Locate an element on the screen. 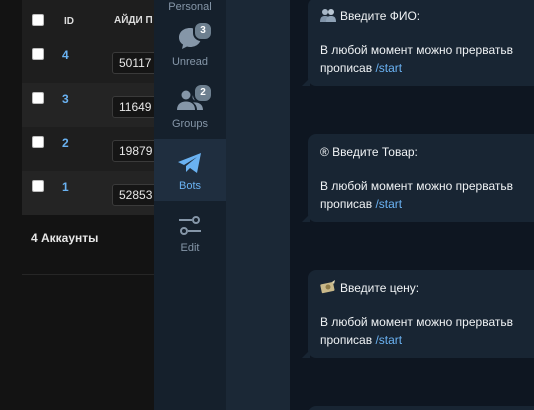  folder-sidebar: Personal 3 Unread 2 Groups Bots Edit is located at coordinates (190, 205).